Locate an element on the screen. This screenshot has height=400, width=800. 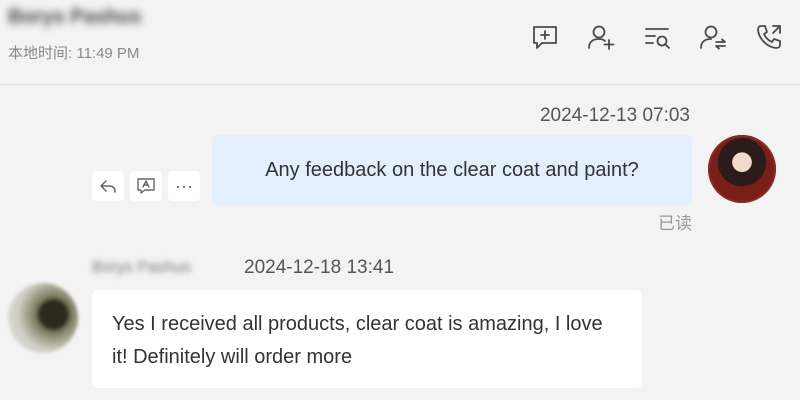
add-comment-button is located at coordinates (545, 37).